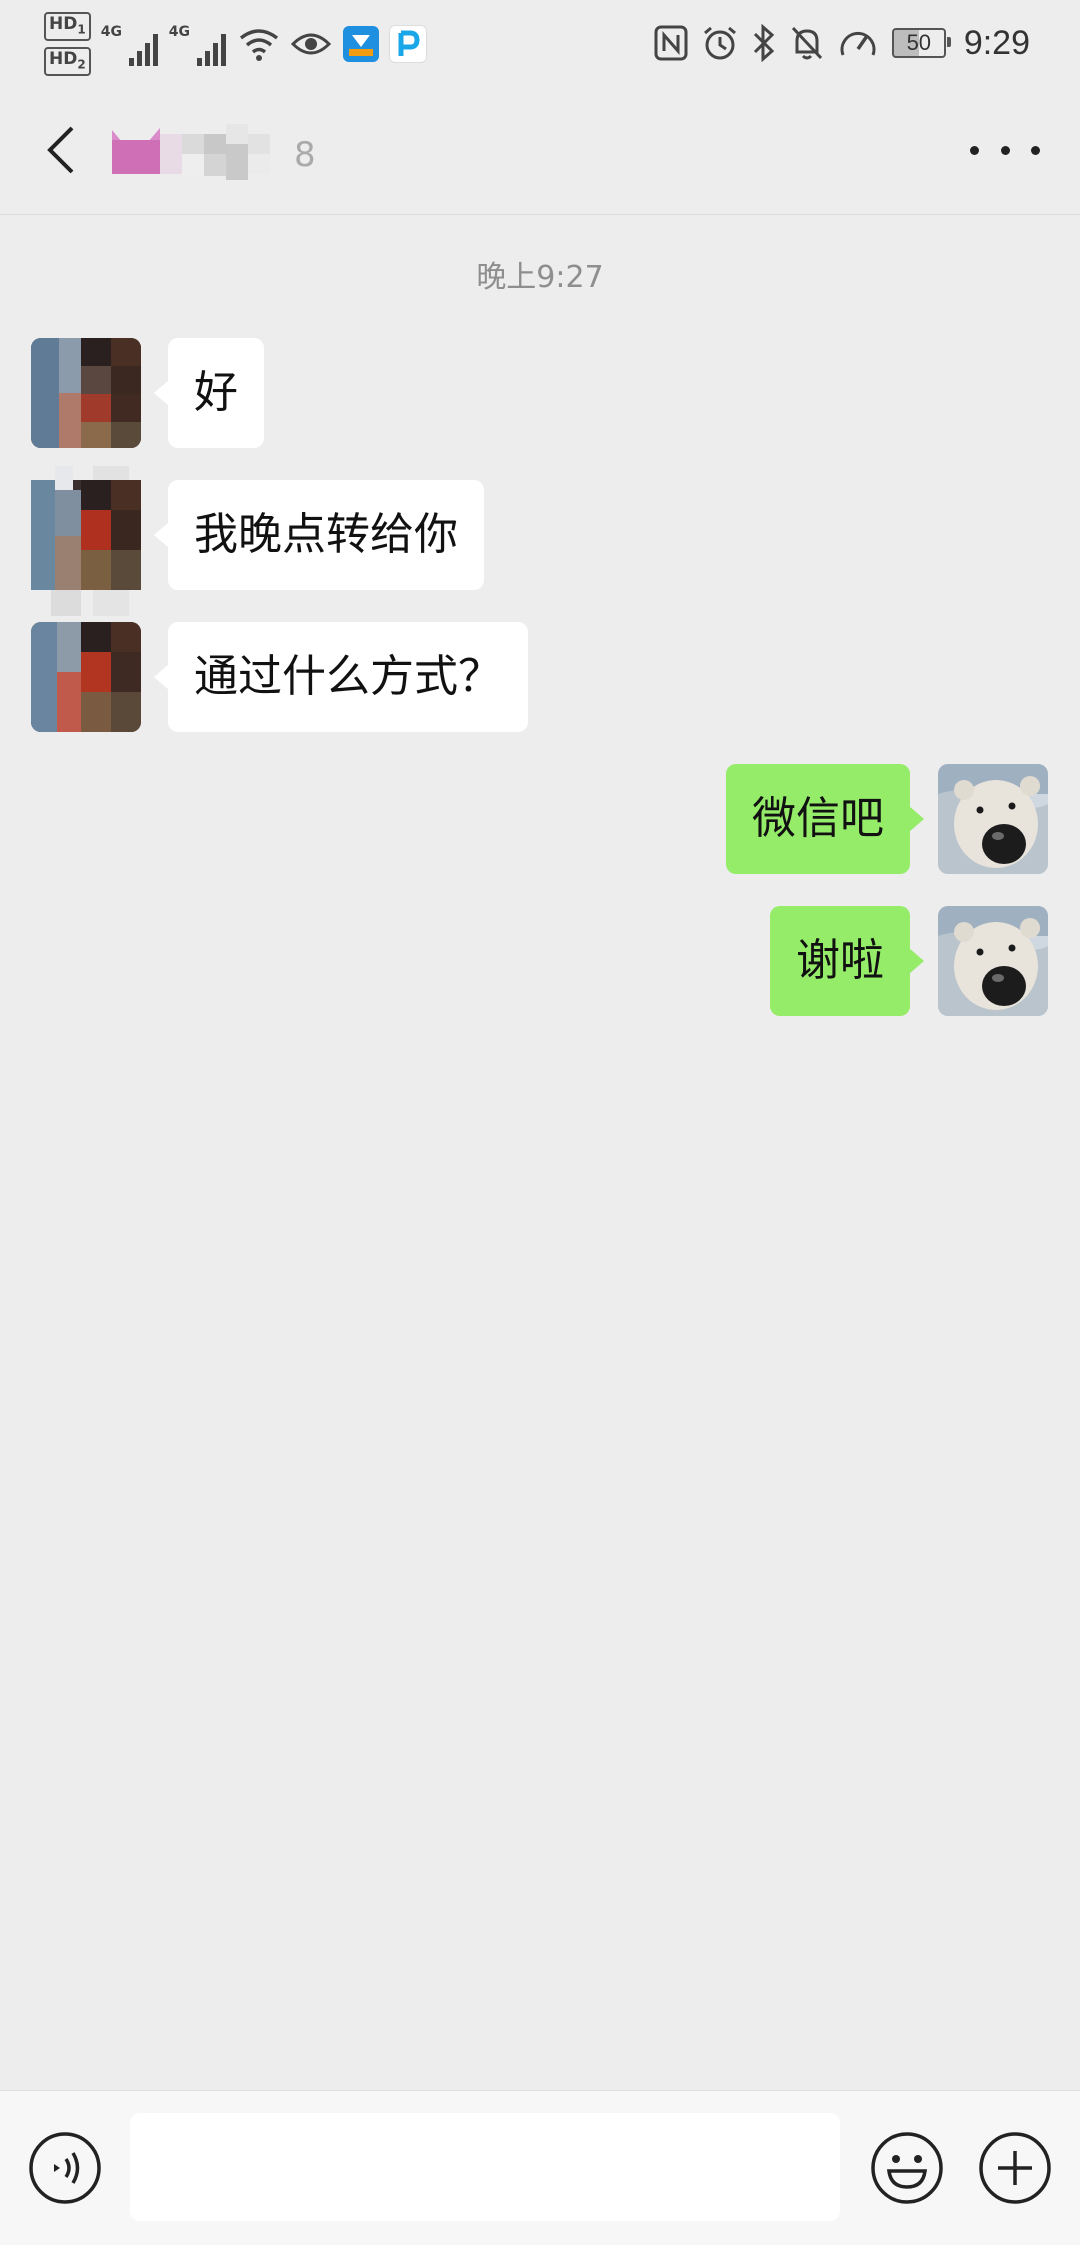 Image resolution: width=1080 pixels, height=2245 pixels. I want to click on message-bubble-outgoing: 谢啦, so click(847, 961).